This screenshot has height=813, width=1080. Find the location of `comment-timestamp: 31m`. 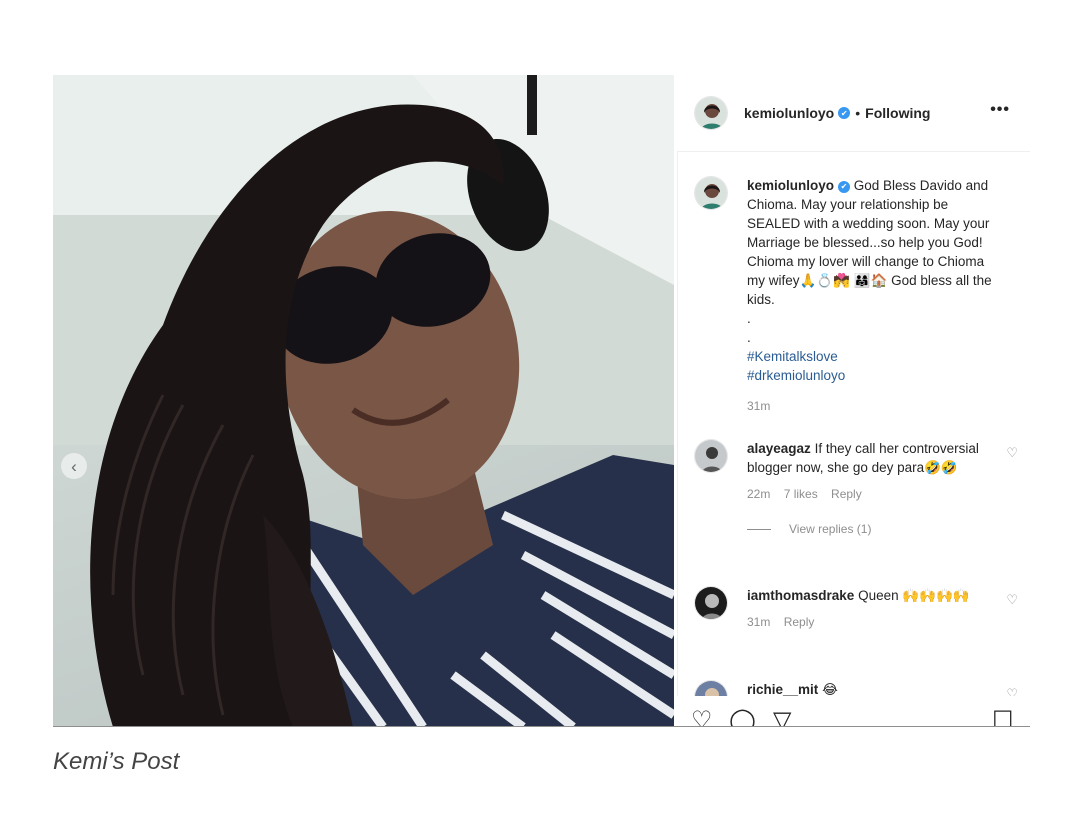

comment-timestamp: 31m is located at coordinates (758, 622).